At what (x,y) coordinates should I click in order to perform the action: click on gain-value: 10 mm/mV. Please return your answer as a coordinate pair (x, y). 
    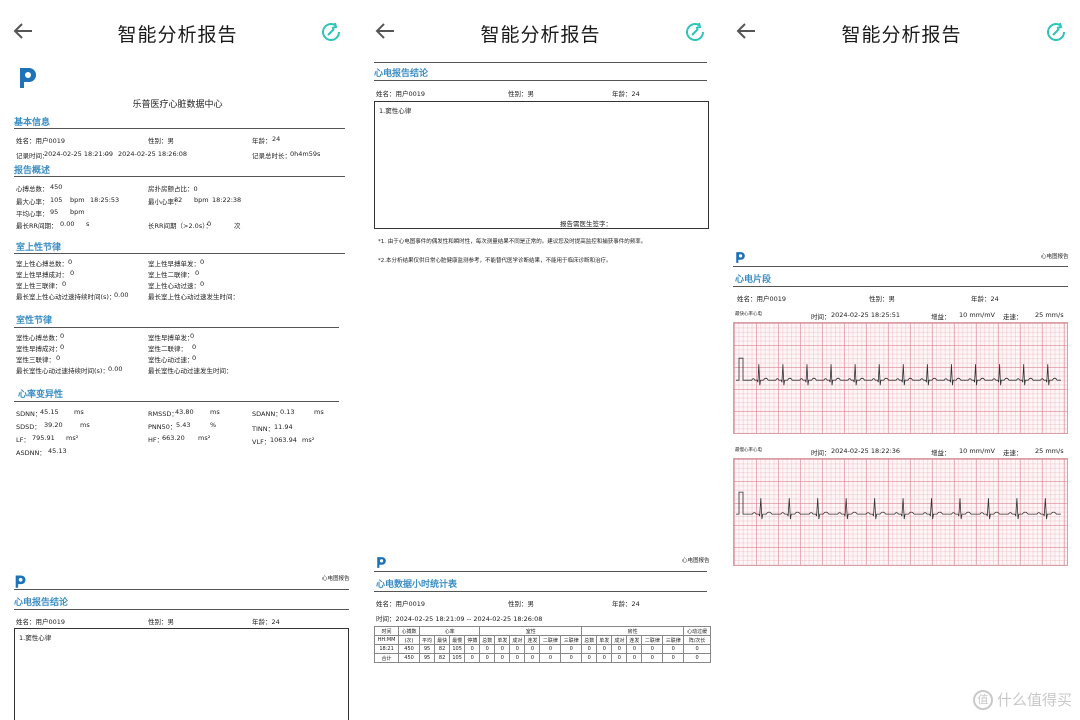
    Looking at the image, I should click on (977, 451).